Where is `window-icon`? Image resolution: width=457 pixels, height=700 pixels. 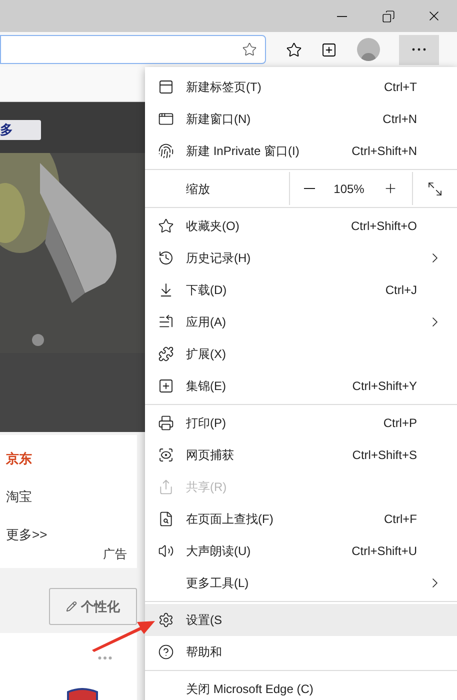 window-icon is located at coordinates (166, 119).